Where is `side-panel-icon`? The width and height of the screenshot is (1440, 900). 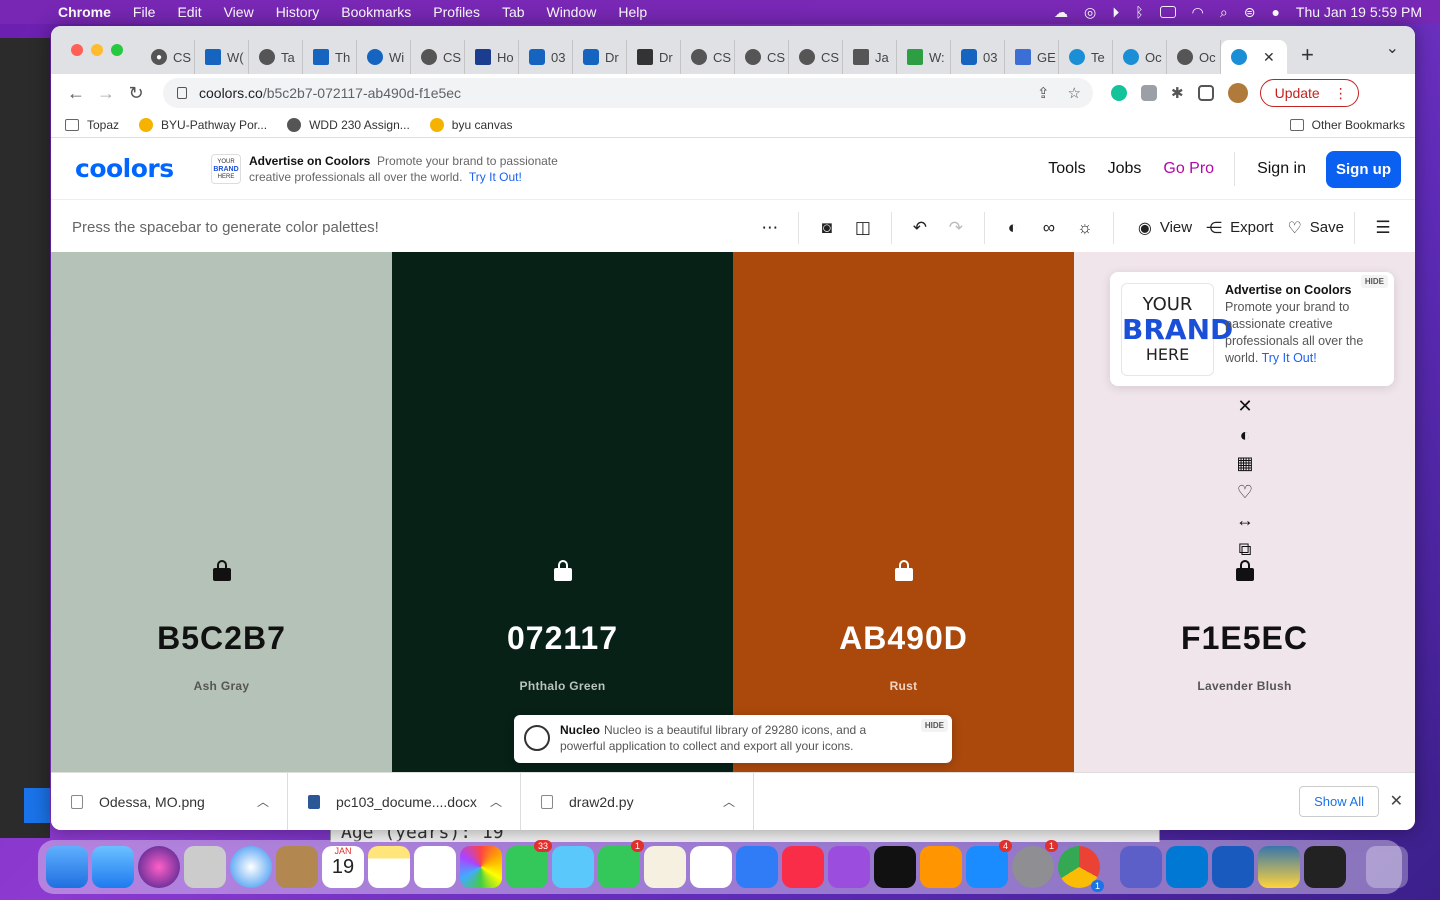 side-panel-icon is located at coordinates (1205, 93).